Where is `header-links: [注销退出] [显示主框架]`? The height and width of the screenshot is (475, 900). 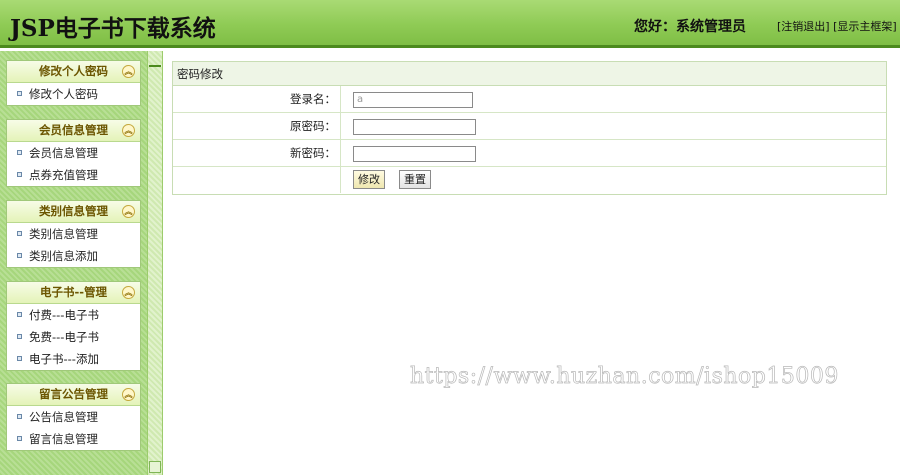 header-links: [注销退出] [显示主框架] is located at coordinates (837, 26).